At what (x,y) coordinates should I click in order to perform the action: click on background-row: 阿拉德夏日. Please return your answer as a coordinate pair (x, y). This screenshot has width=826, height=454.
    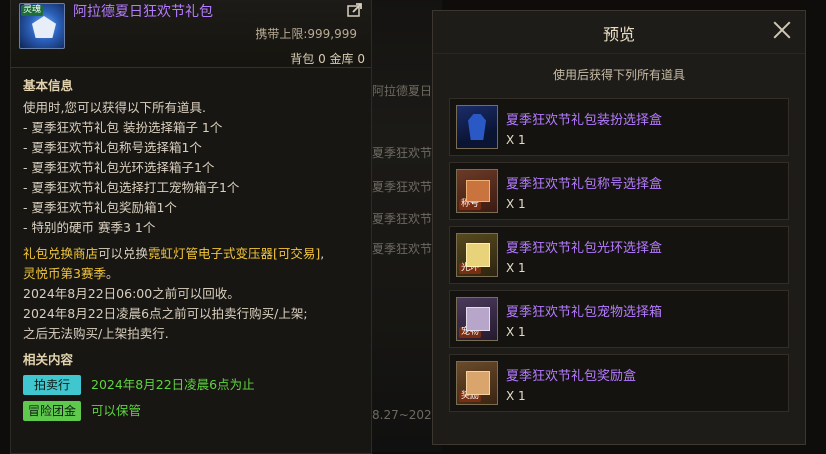
    Looking at the image, I should click on (402, 91).